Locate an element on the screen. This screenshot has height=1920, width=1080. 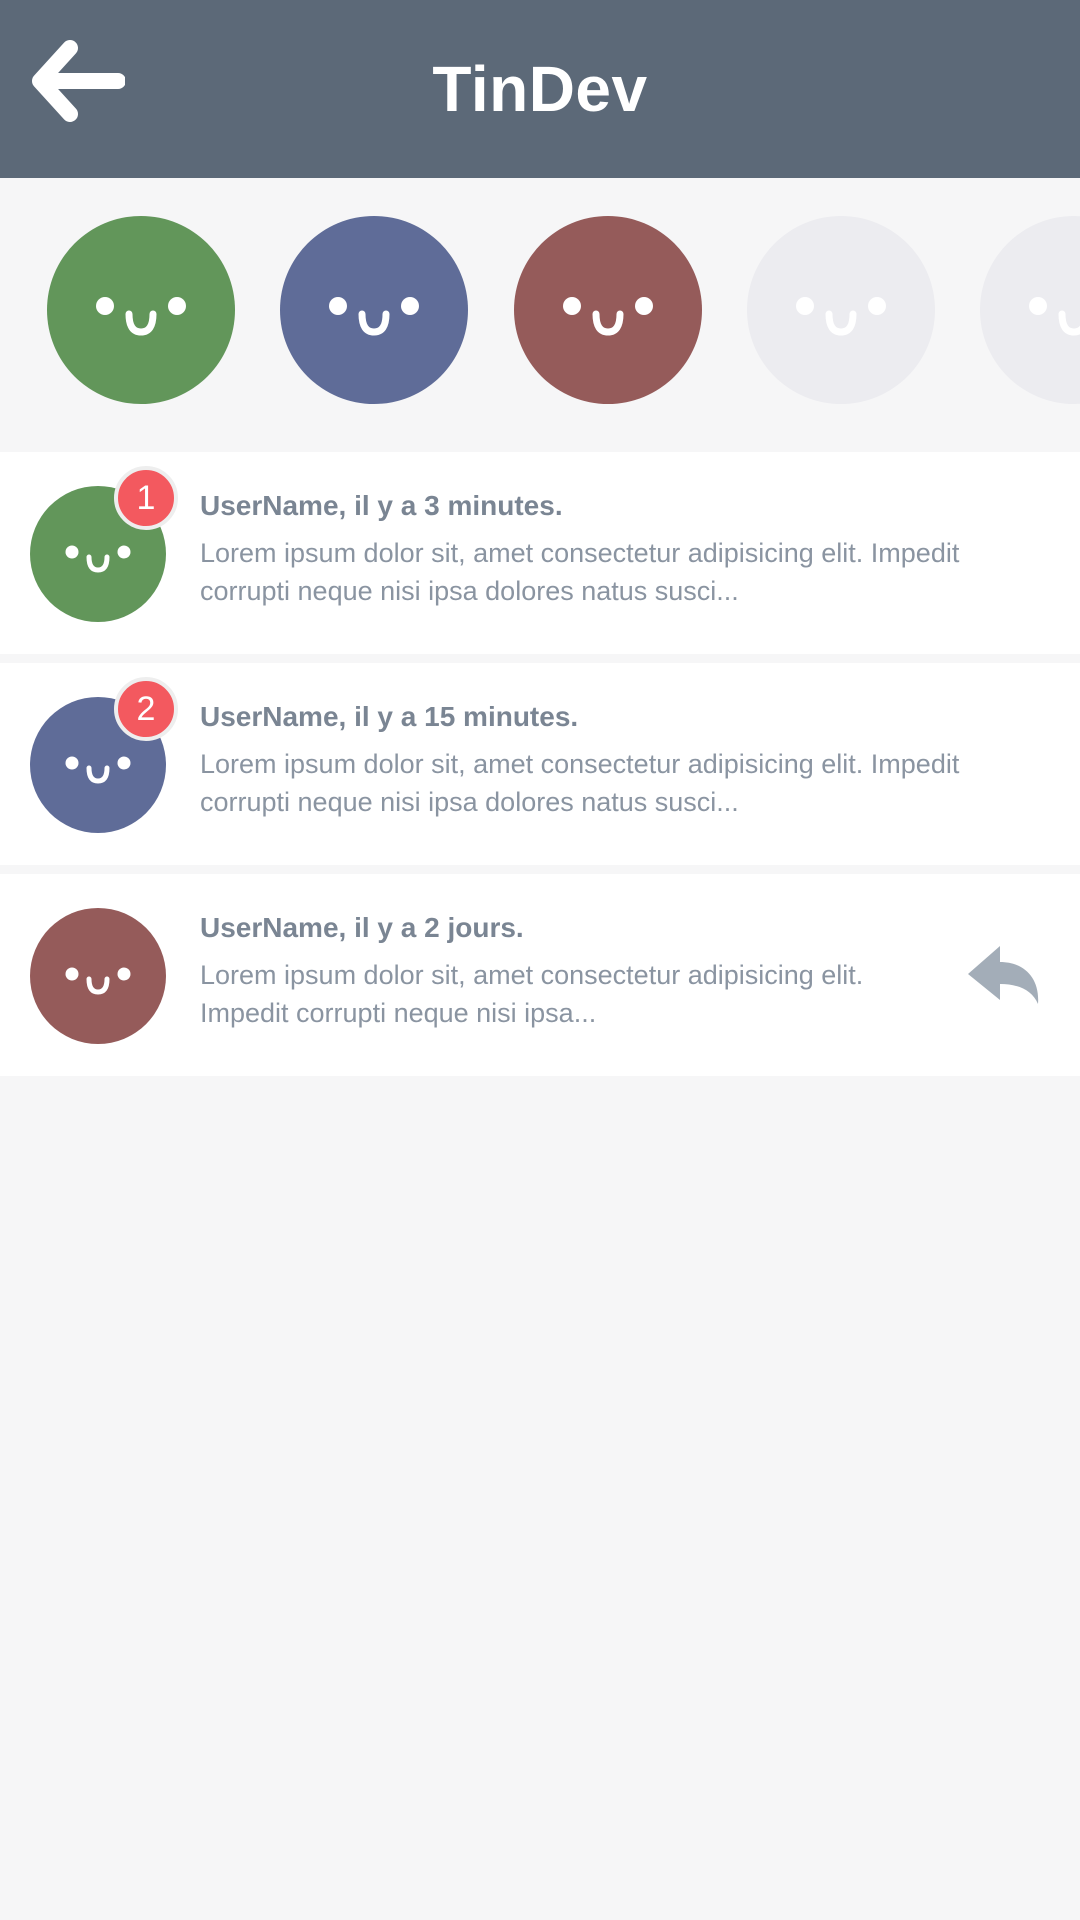
unread-badge: 2 is located at coordinates (146, 709).